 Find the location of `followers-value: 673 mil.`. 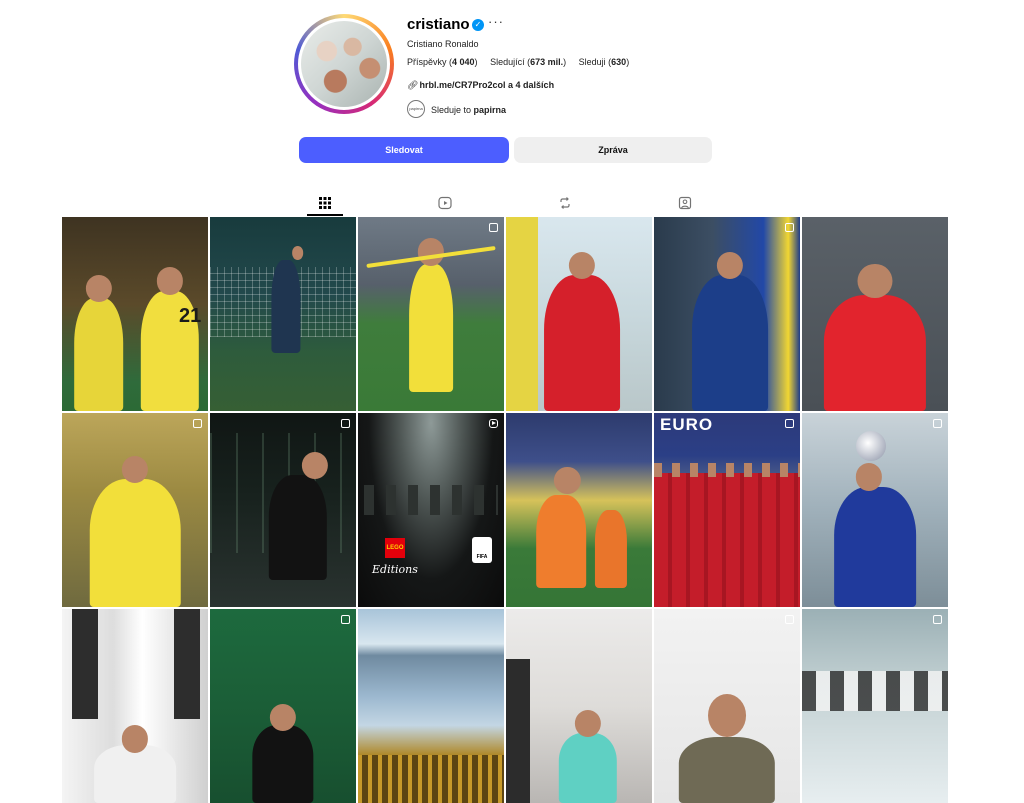

followers-value: 673 mil. is located at coordinates (547, 62).